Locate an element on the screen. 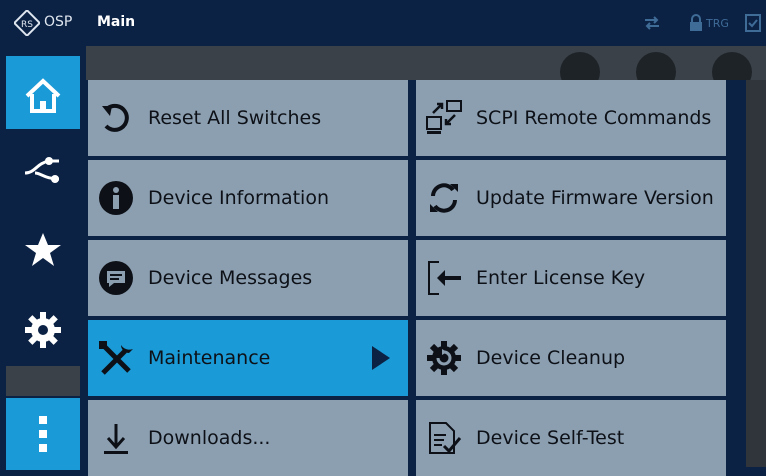 The height and width of the screenshot is (476, 766). info-icon is located at coordinates (116, 198).